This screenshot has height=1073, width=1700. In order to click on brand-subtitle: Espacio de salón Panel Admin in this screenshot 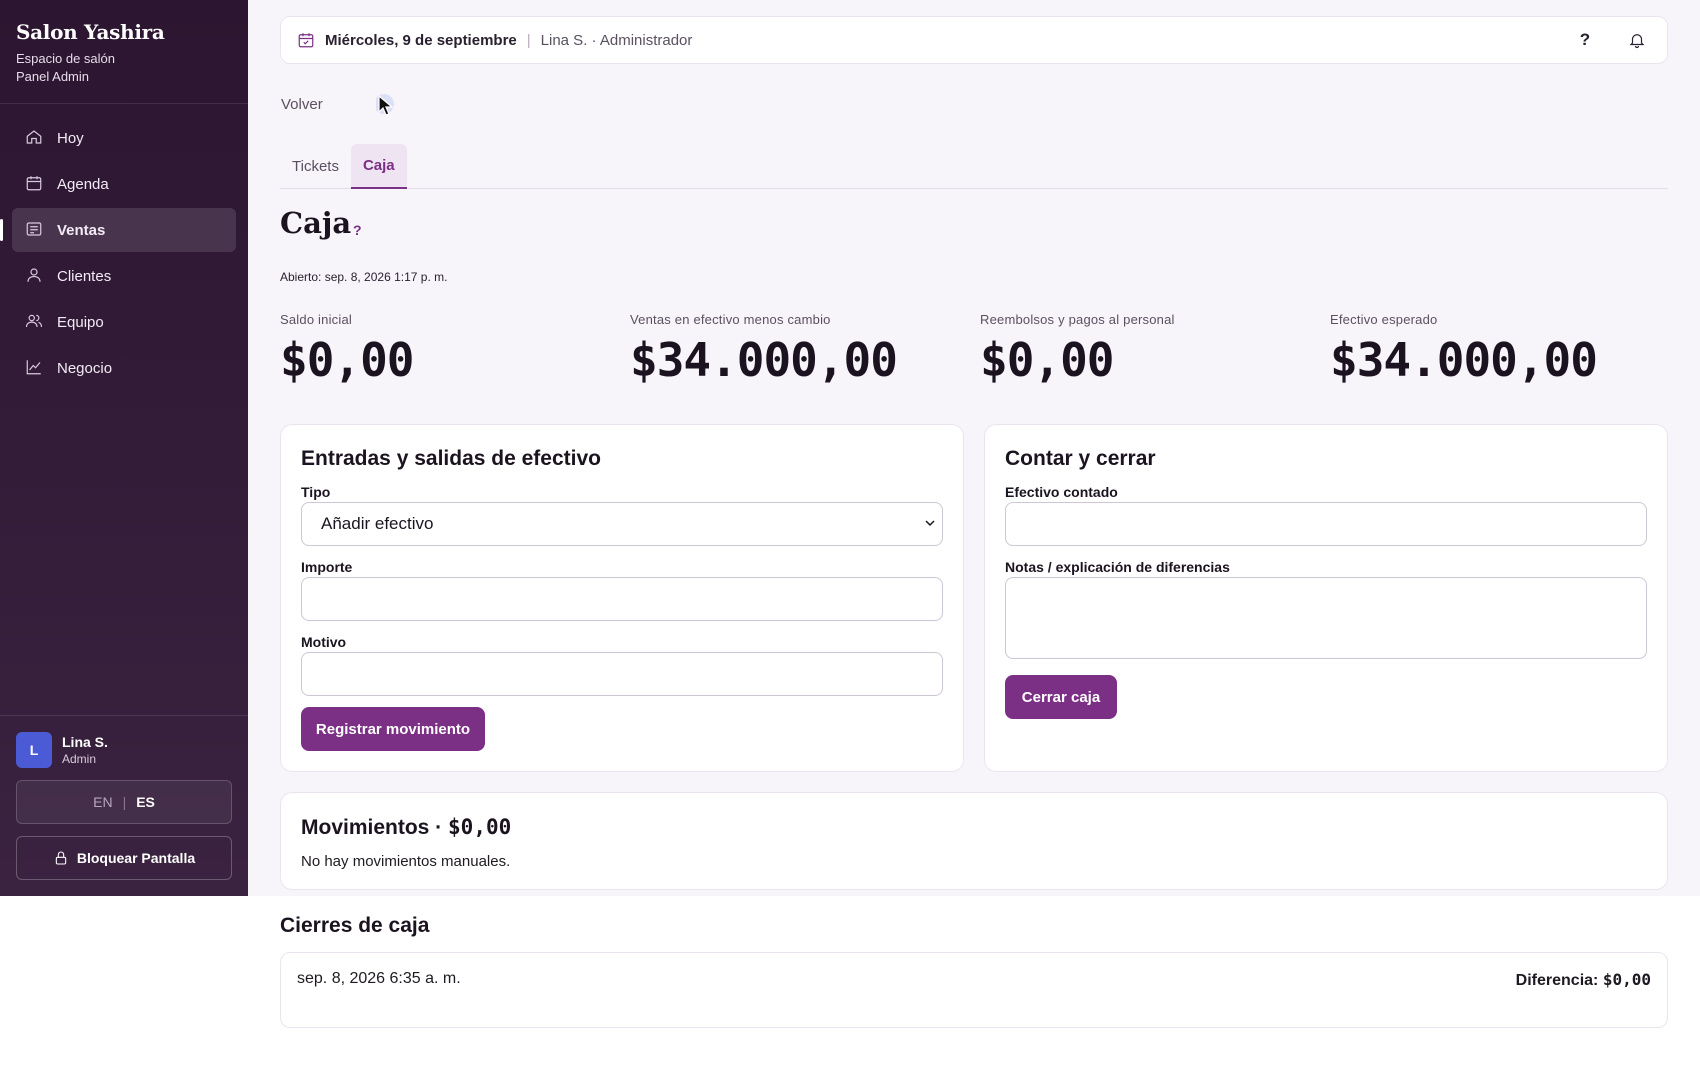, I will do `click(124, 68)`.